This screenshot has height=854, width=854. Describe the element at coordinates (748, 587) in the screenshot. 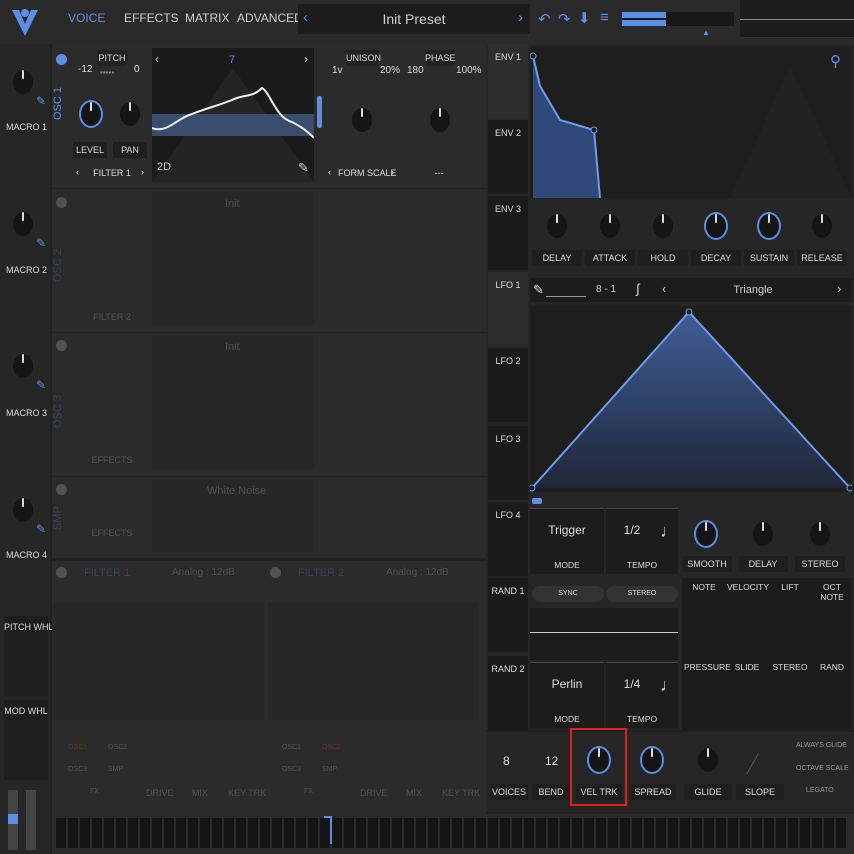

I see `mod-source-velocity: VELOCITY` at that location.